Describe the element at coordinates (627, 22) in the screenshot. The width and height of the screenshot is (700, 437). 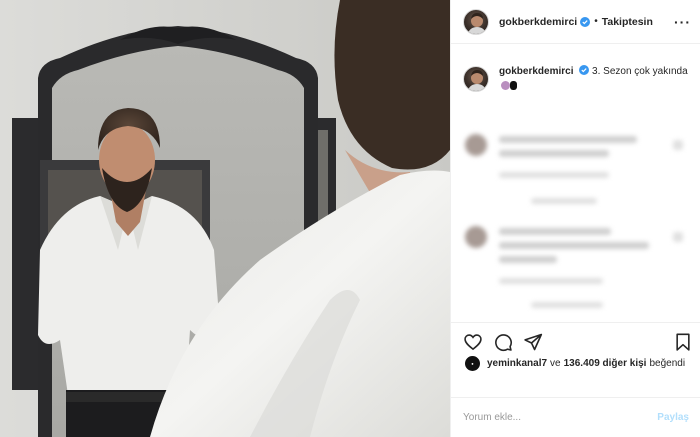
I see `follow-status-button: Takiptesin` at that location.